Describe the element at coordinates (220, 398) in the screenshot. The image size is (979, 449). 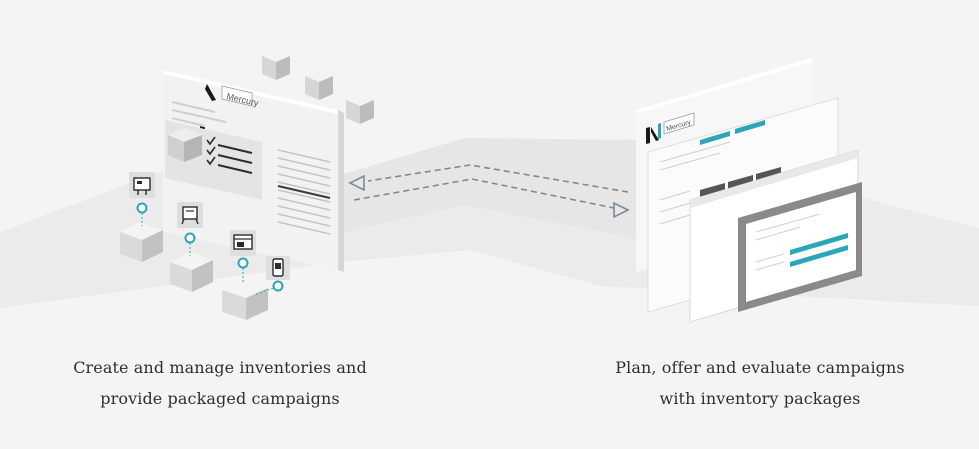
I see `left-caption-line2: provide packaged campaigns` at that location.